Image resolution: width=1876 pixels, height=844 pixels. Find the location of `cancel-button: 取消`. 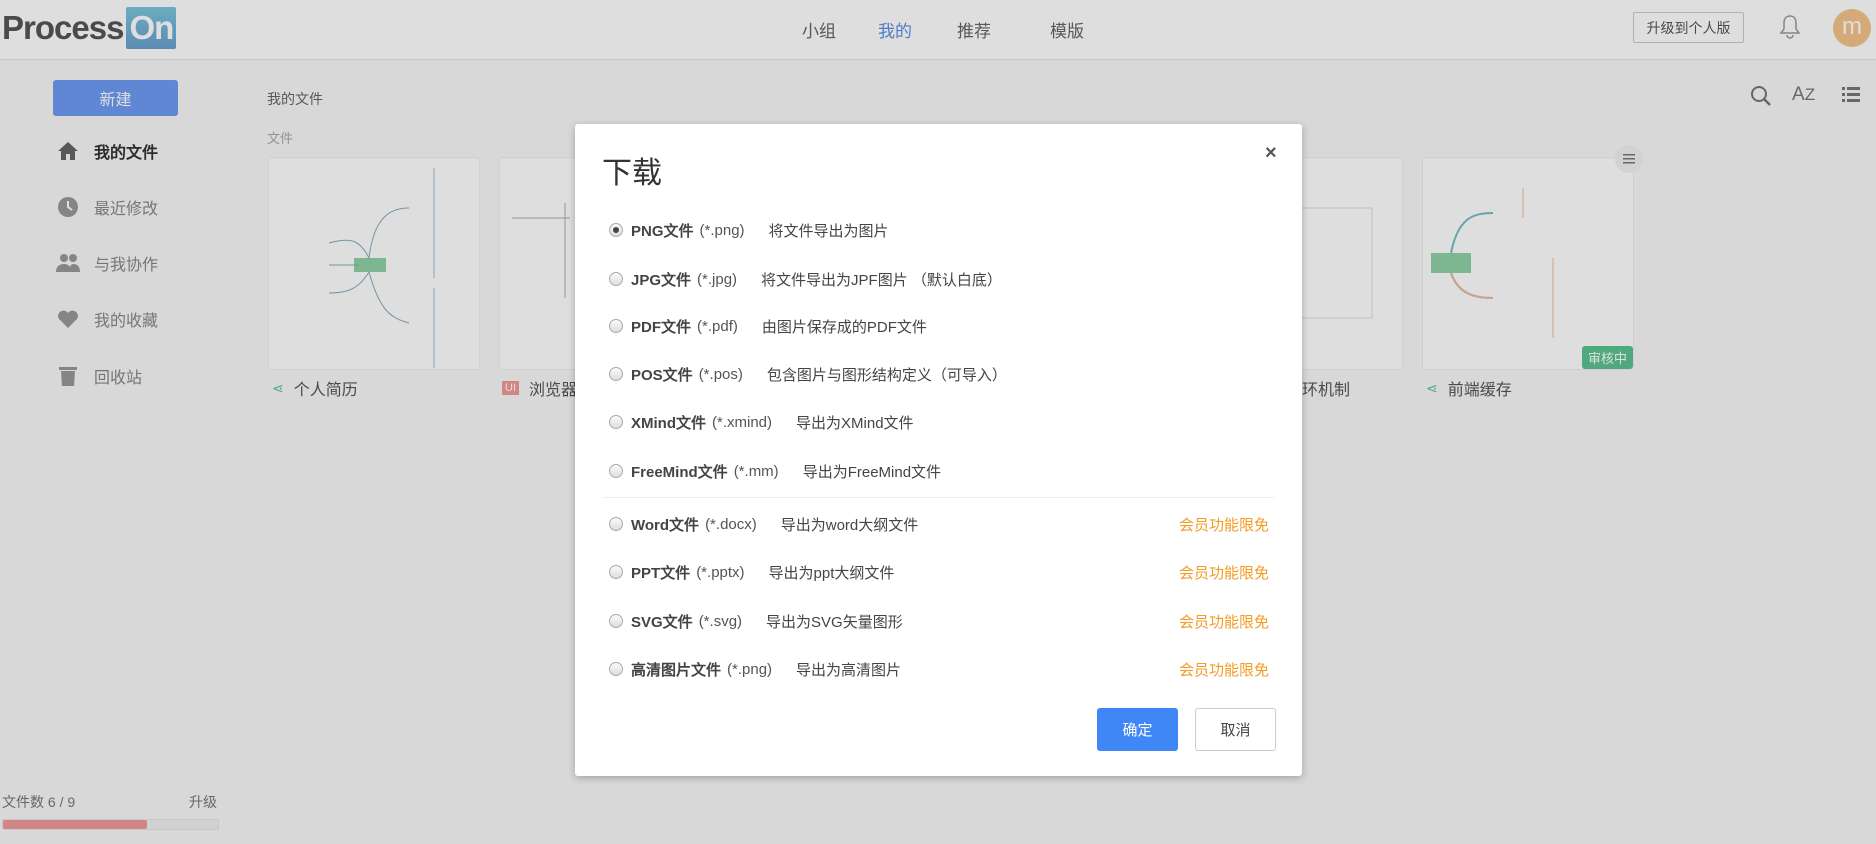

cancel-button: 取消 is located at coordinates (1235, 729).